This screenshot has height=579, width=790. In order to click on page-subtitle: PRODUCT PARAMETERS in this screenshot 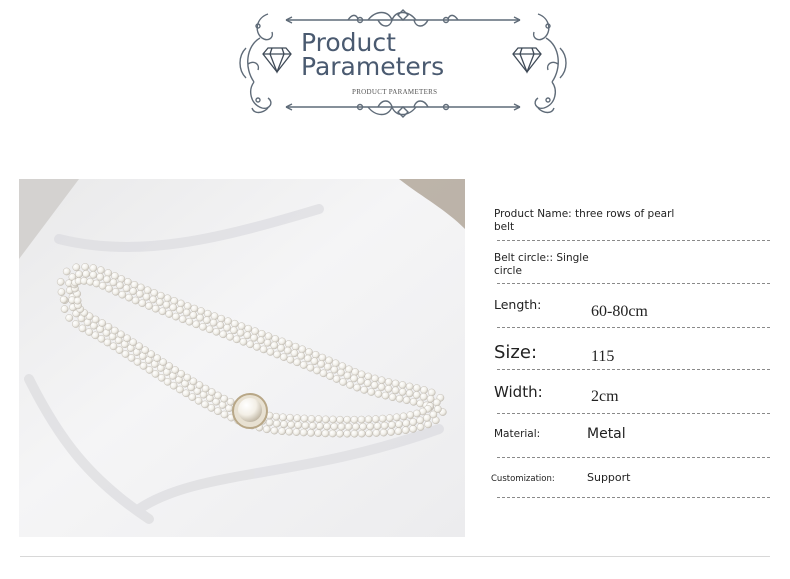, I will do `click(395, 92)`.